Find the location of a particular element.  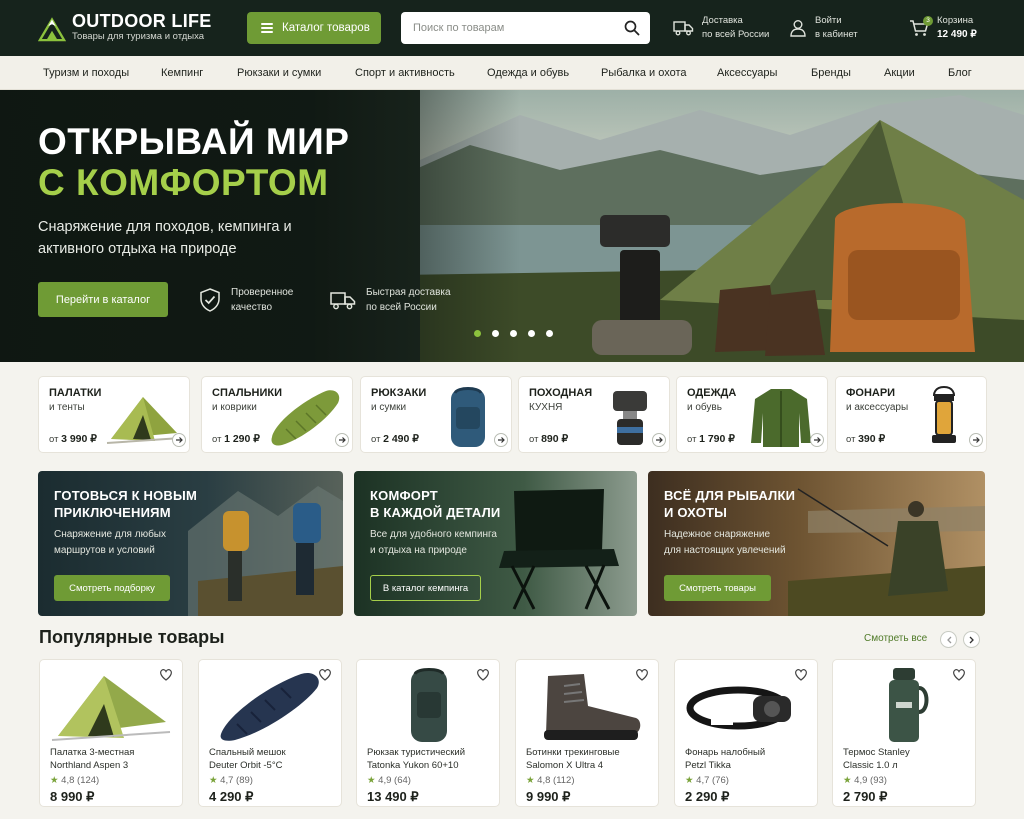

hero-catalog-button: Перейти в каталог is located at coordinates (103, 299).